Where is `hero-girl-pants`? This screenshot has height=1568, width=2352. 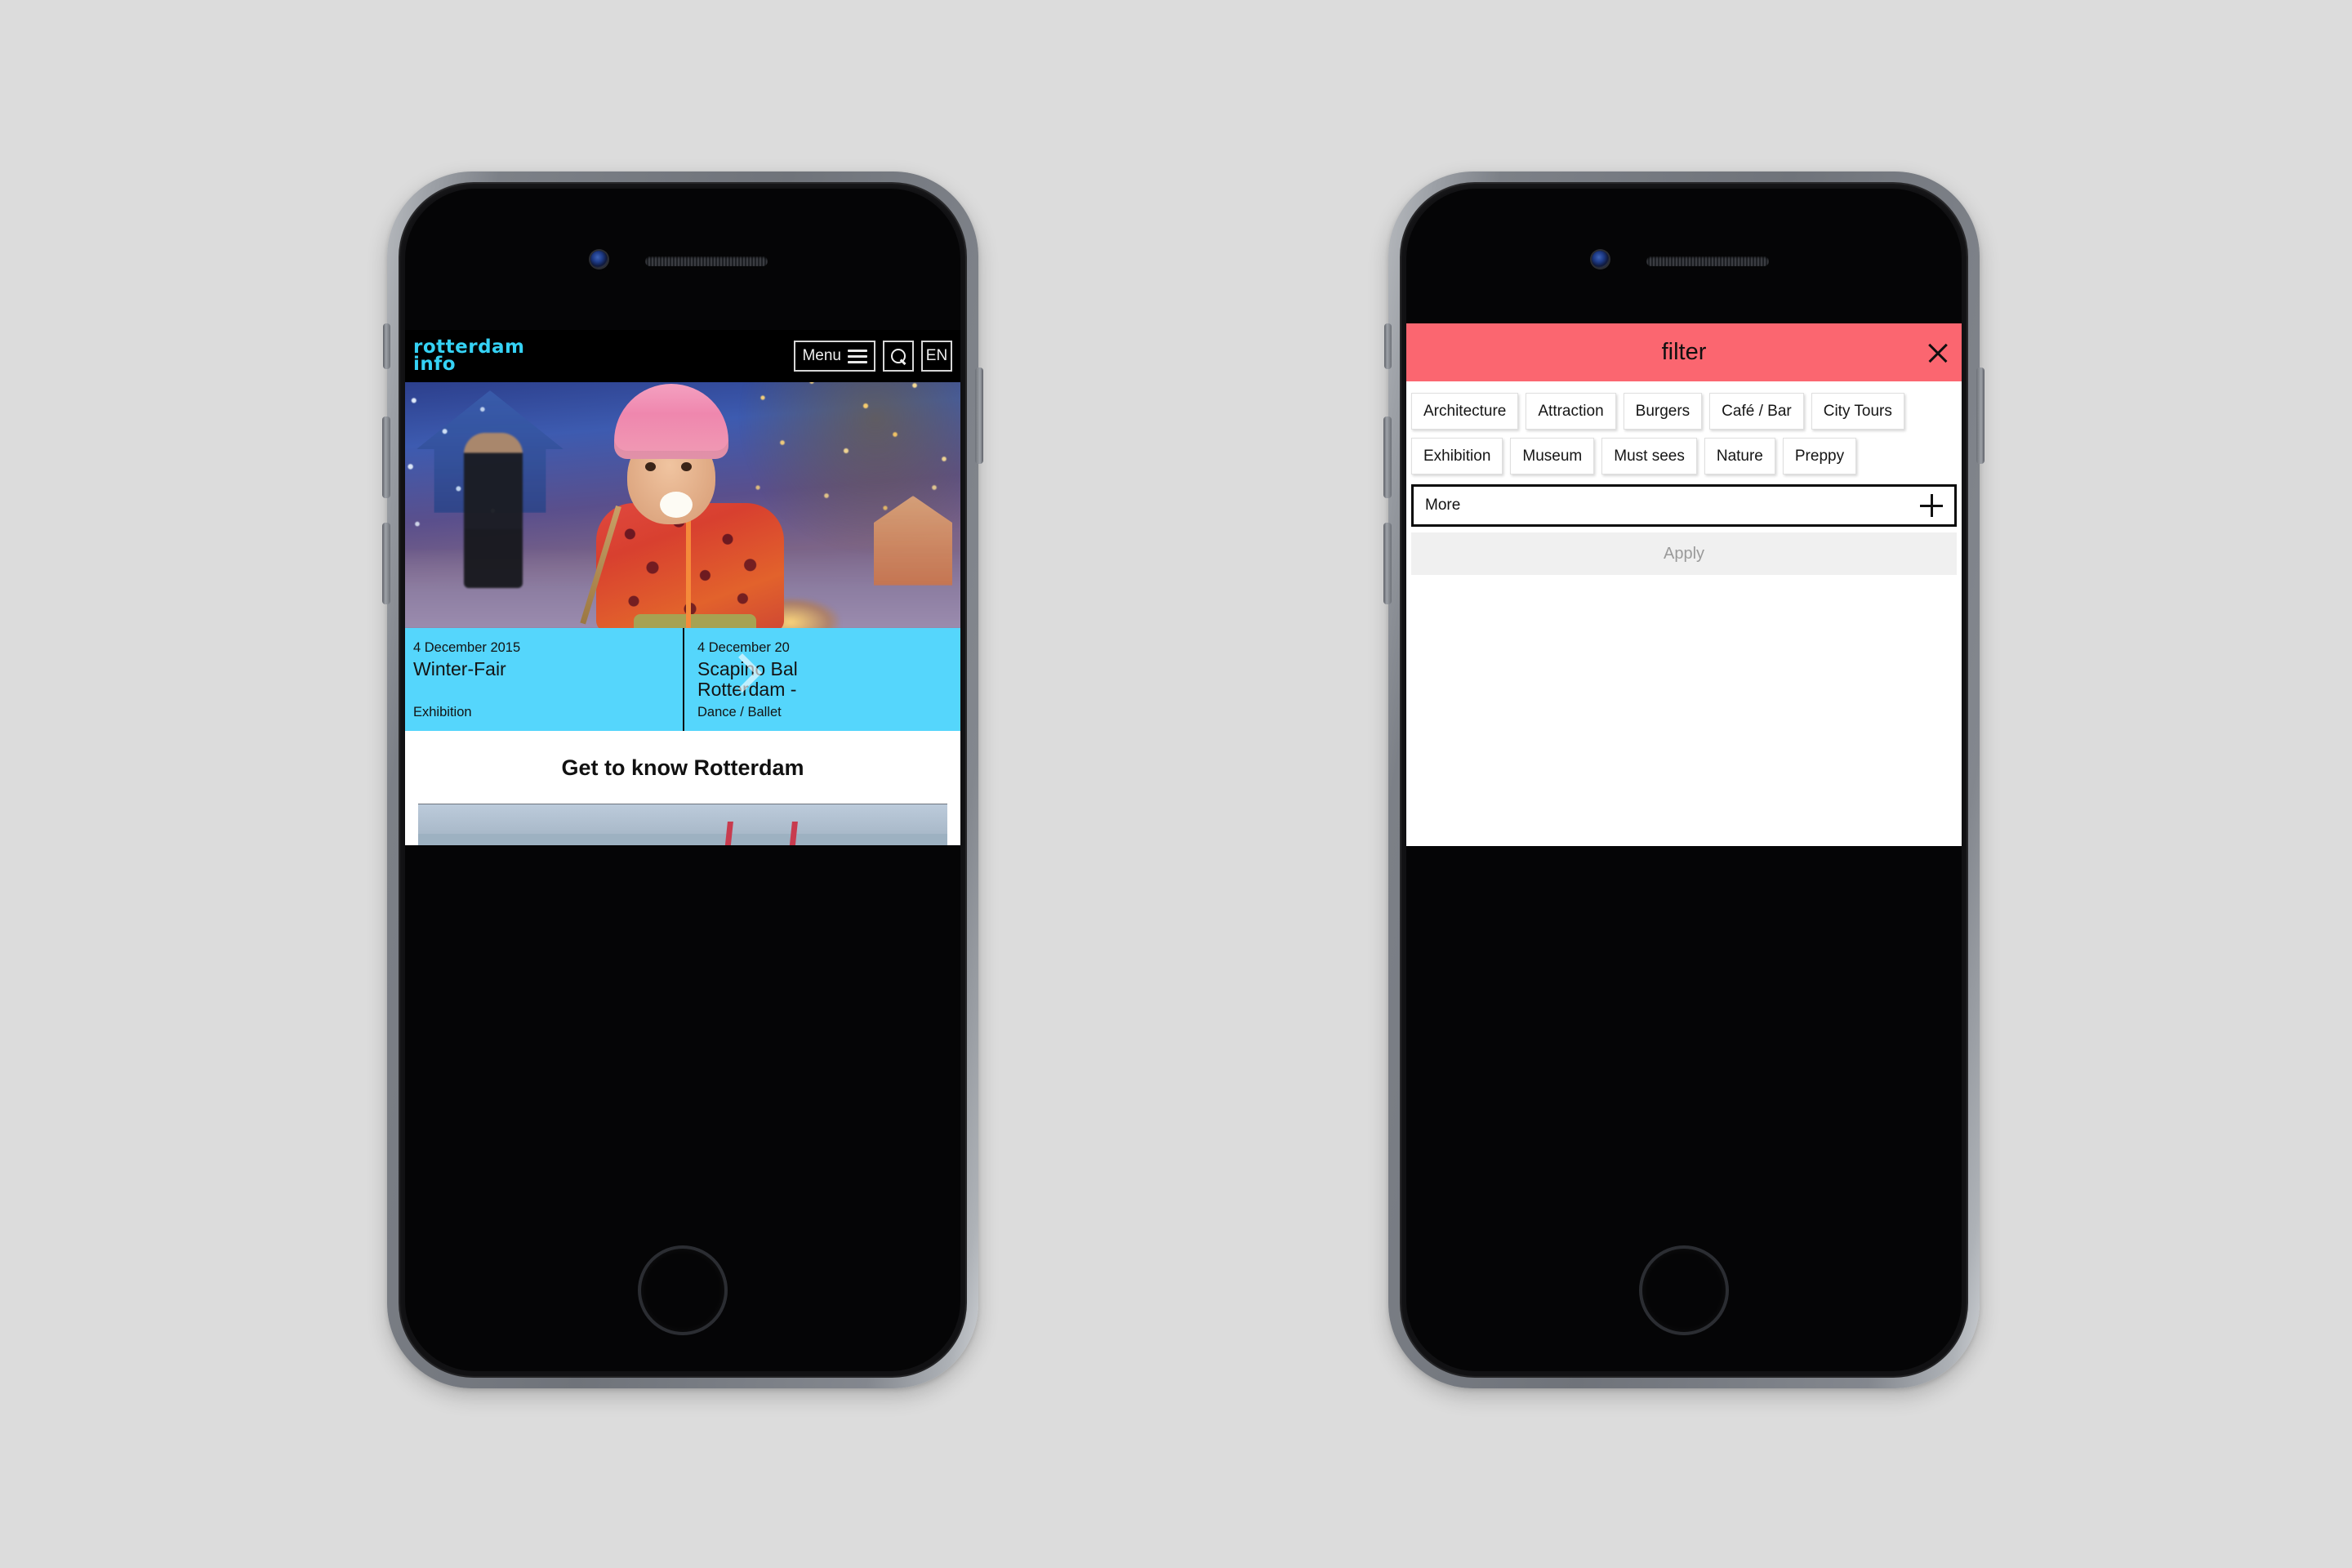
hero-girl-pants is located at coordinates (695, 621).